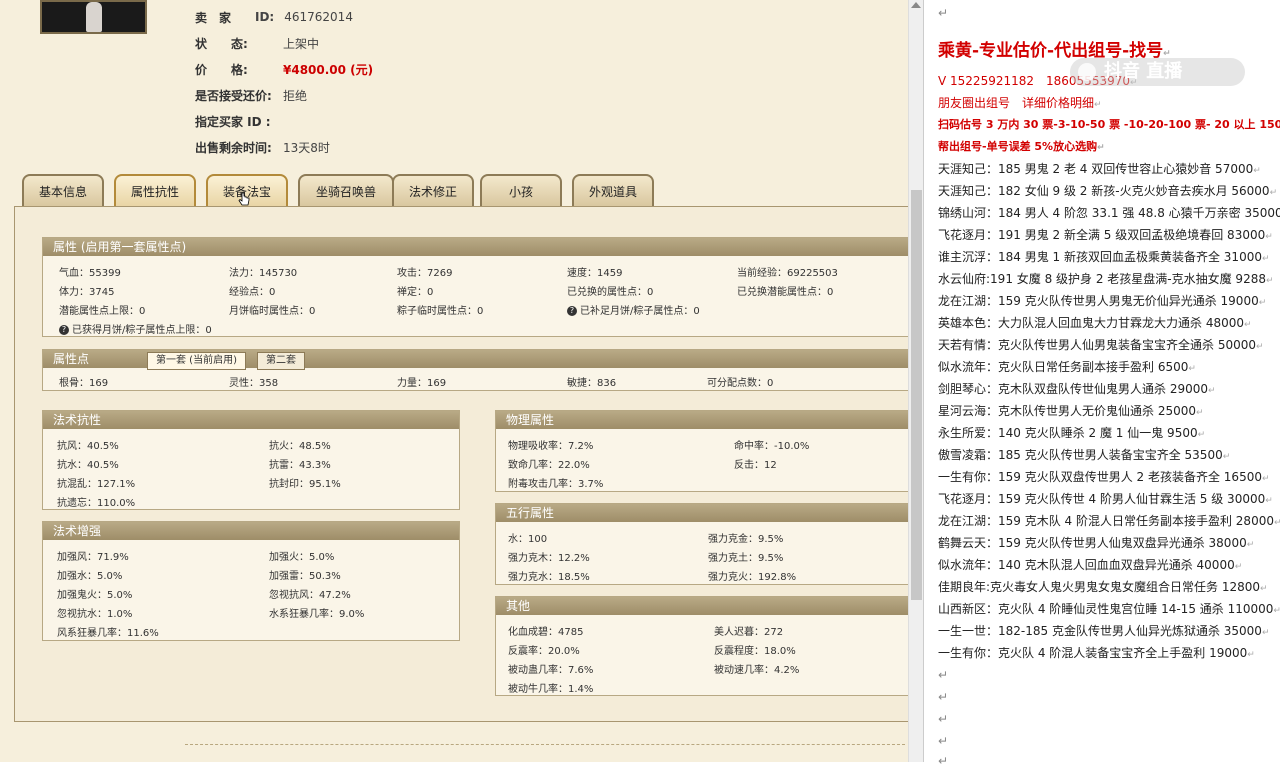 This screenshot has width=1280, height=770. Describe the element at coordinates (196, 361) in the screenshot. I see `tab-first-set: 第一套 (当前启用)` at that location.